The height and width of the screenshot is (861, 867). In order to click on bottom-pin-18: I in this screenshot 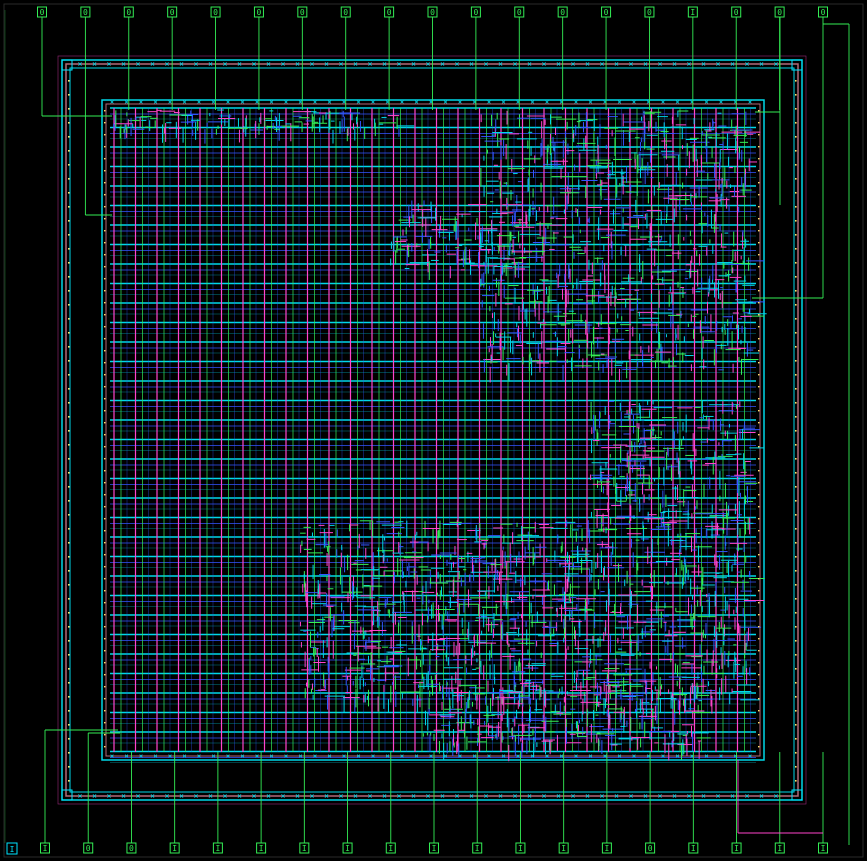, I will do `click(823, 848)`.